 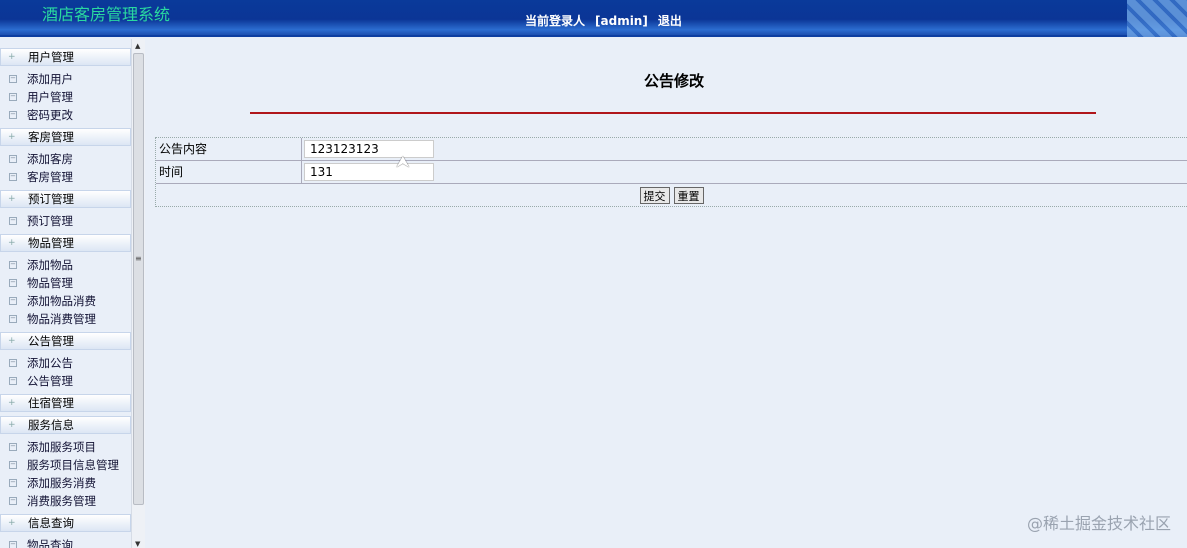 I want to click on current-user-label: 当前登录人, so click(x=555, y=21).